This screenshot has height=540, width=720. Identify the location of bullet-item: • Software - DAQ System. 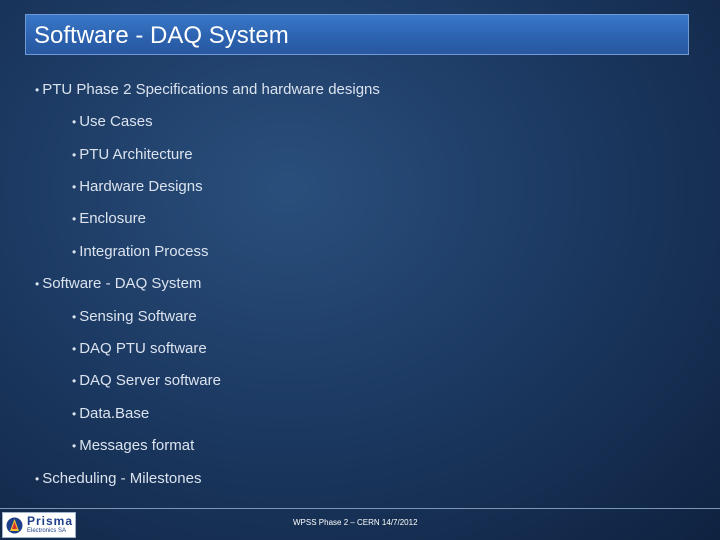
(118, 284).